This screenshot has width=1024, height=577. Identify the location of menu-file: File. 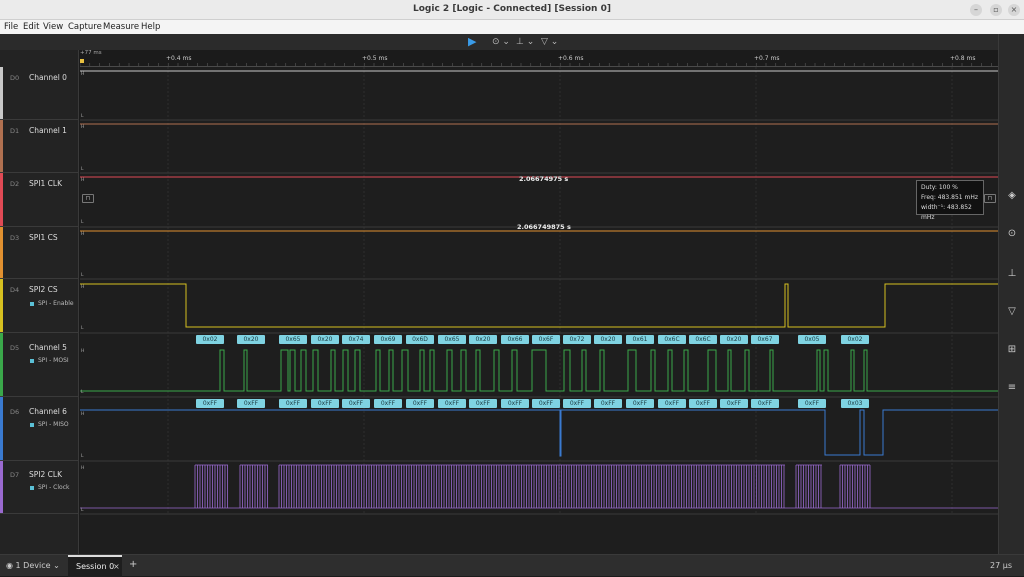
(11, 27).